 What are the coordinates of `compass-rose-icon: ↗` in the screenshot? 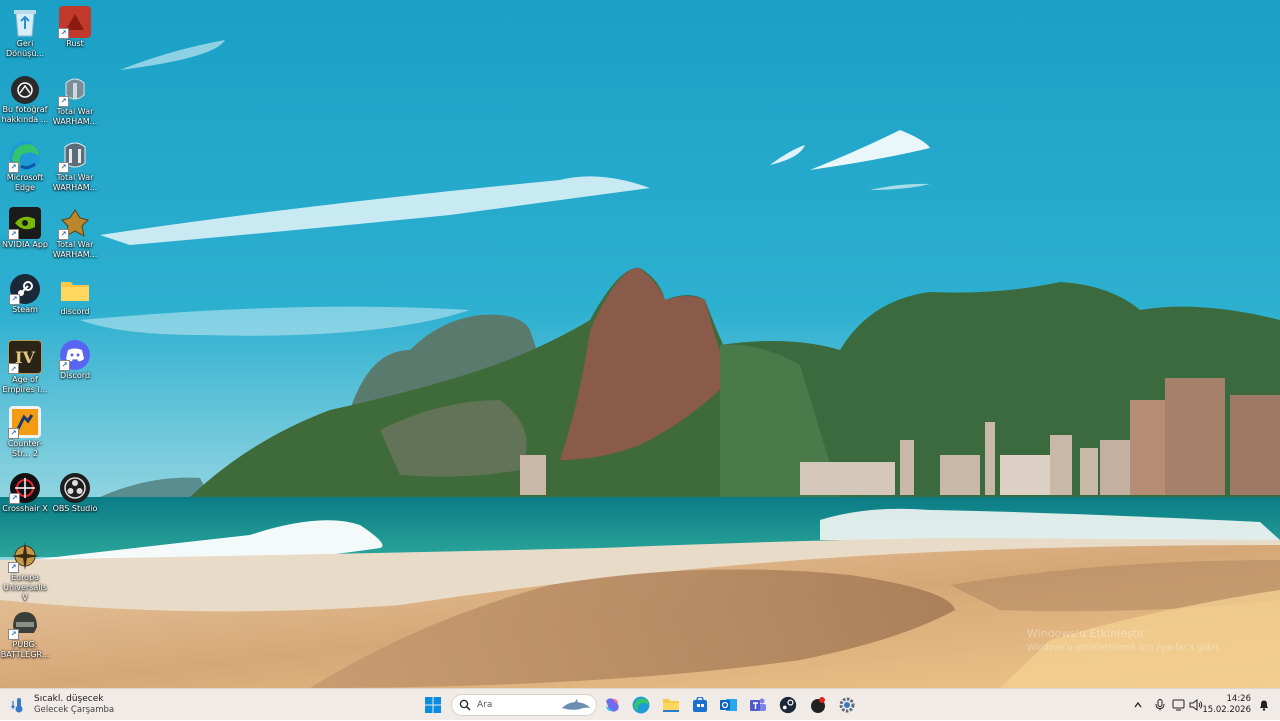 It's located at (24, 556).